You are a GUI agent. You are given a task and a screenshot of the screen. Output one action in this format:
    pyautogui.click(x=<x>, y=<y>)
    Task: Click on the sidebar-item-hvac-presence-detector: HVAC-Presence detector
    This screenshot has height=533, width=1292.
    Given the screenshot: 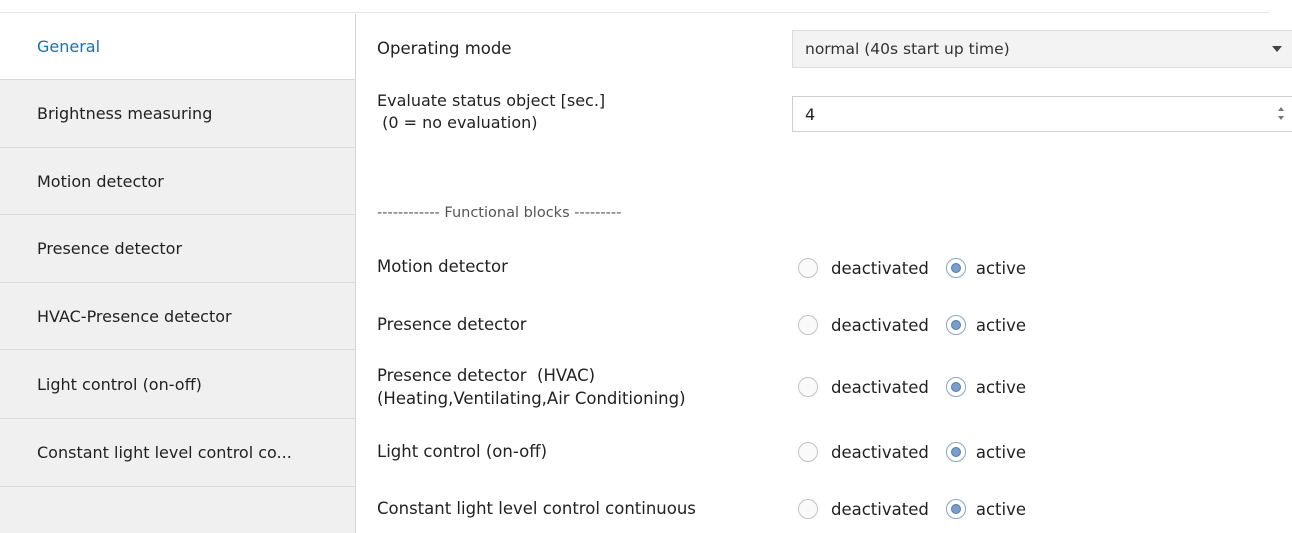 What is the action you would take?
    pyautogui.click(x=177, y=316)
    